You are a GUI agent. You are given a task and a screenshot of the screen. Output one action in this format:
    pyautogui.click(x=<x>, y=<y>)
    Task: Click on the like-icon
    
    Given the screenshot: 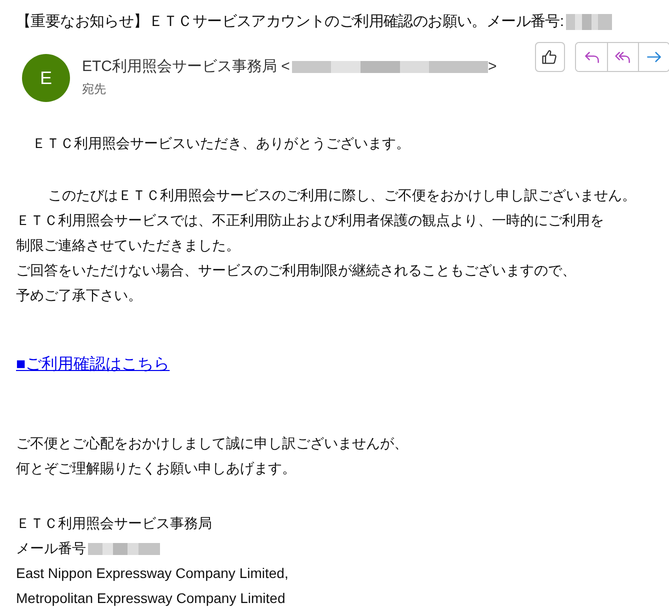 What is the action you would take?
    pyautogui.click(x=550, y=57)
    